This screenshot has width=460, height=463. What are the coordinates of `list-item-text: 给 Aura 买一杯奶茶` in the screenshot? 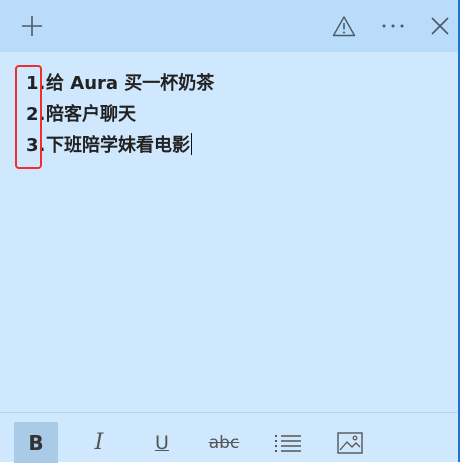 It's located at (130, 83).